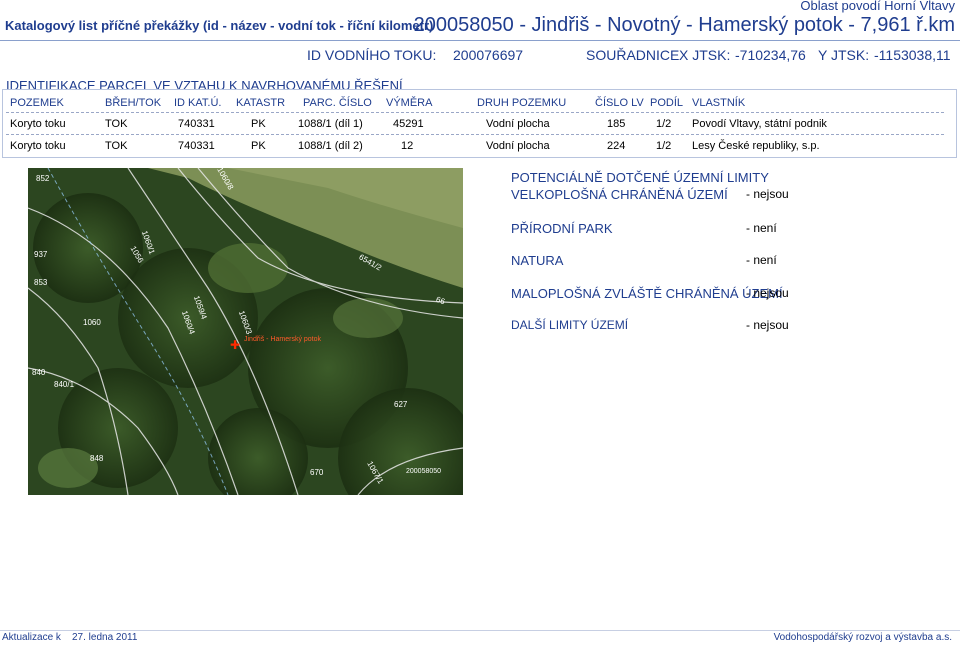 Image resolution: width=960 pixels, height=645 pixels. What do you see at coordinates (133, 103) in the screenshot?
I see `col-header: BŘEH/TOK` at bounding box center [133, 103].